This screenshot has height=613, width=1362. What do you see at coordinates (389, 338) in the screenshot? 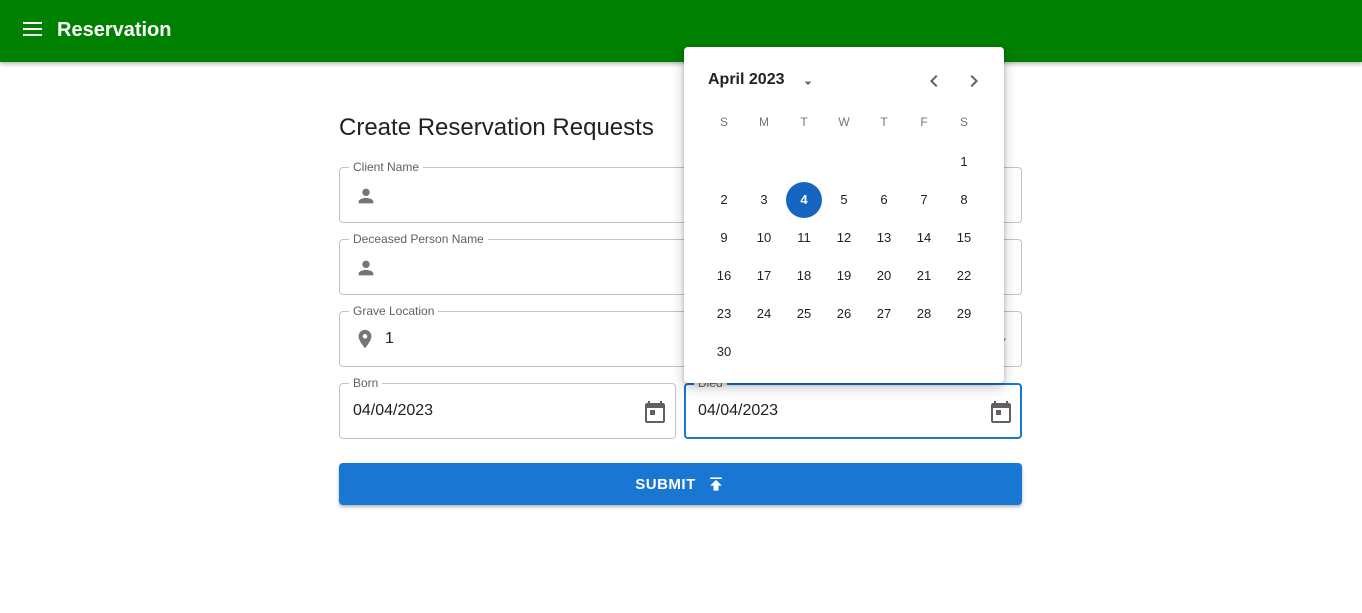
I see `grave-location-value: 1` at bounding box center [389, 338].